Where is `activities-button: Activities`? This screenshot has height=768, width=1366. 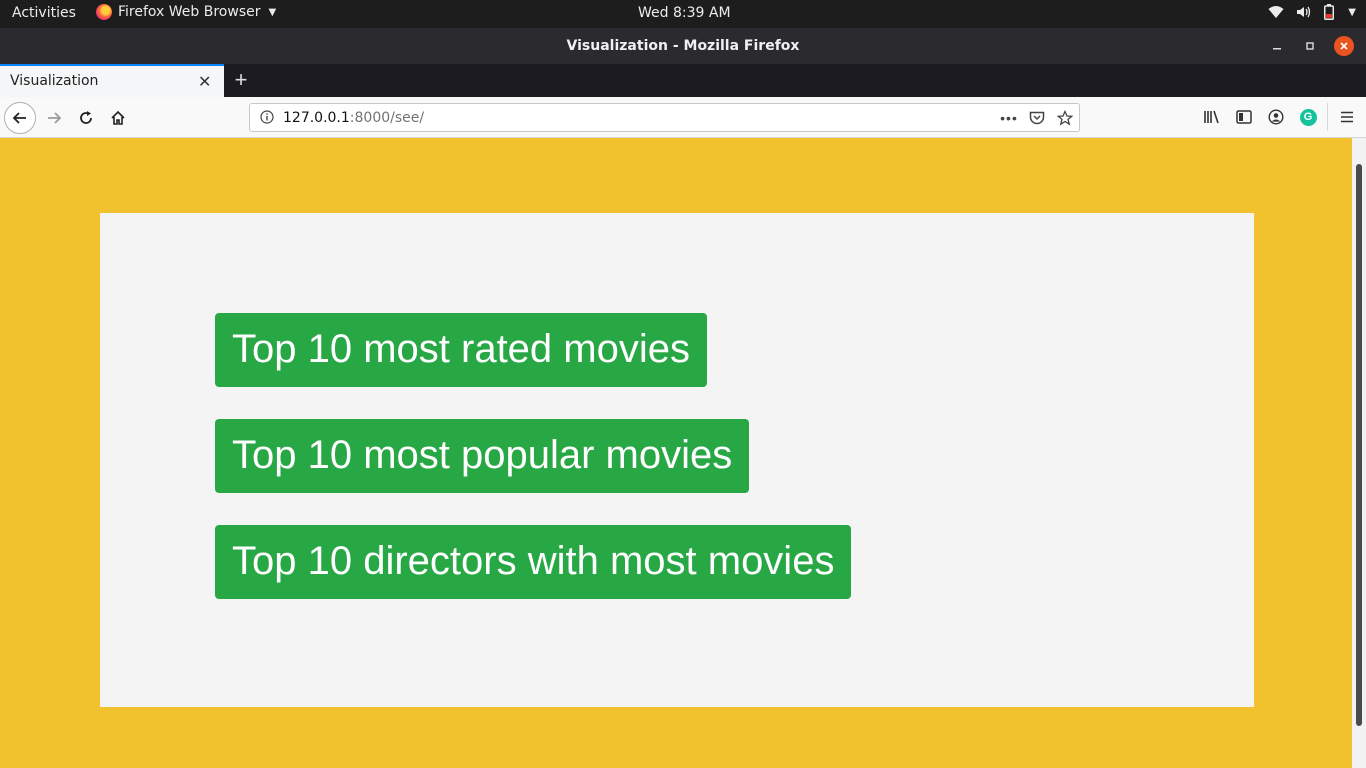 activities-button: Activities is located at coordinates (44, 13).